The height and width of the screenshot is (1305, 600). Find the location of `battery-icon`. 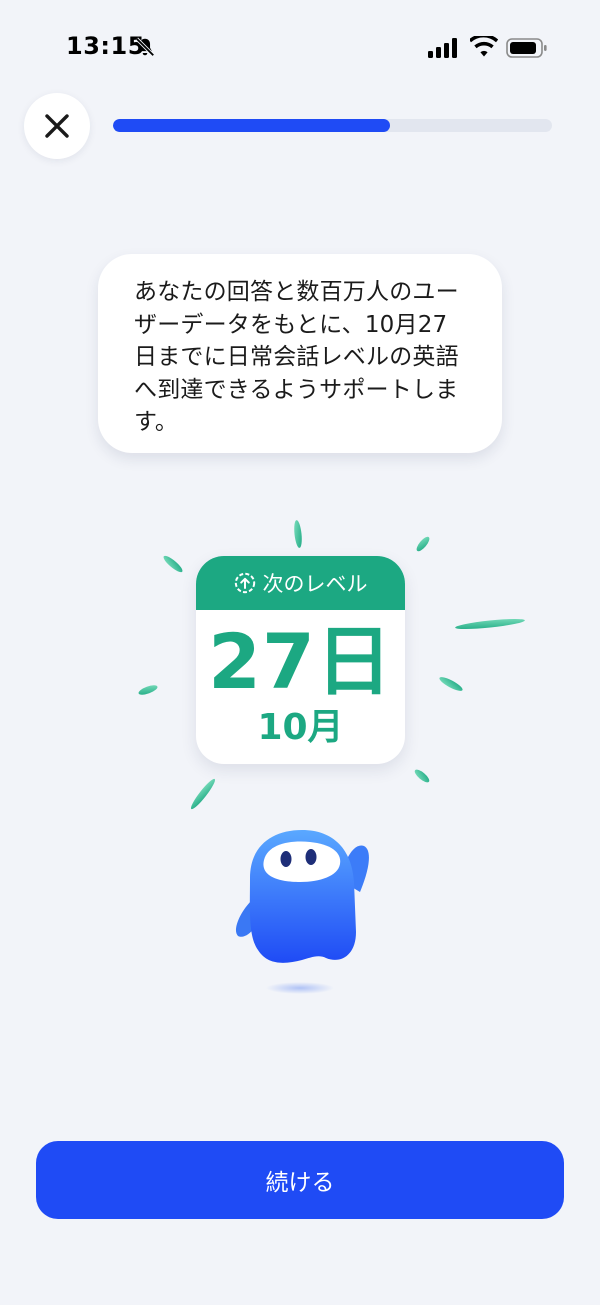

battery-icon is located at coordinates (526, 48).